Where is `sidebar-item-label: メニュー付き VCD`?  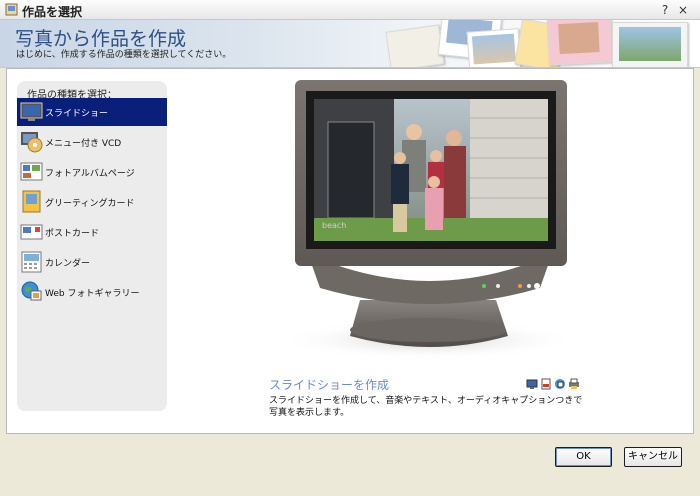 sidebar-item-label: メニュー付き VCD is located at coordinates (83, 144).